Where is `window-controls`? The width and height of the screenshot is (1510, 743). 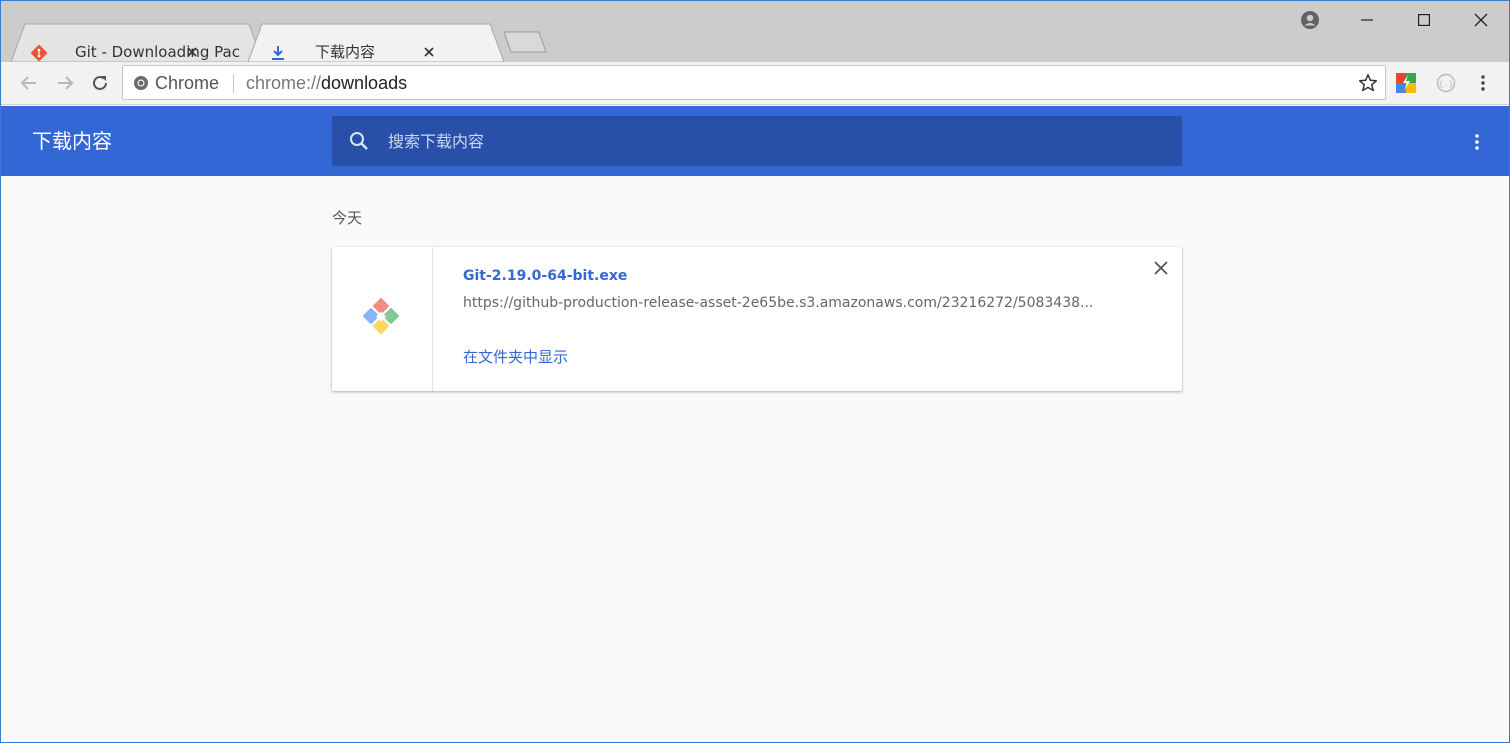 window-controls is located at coordinates (1423, 20).